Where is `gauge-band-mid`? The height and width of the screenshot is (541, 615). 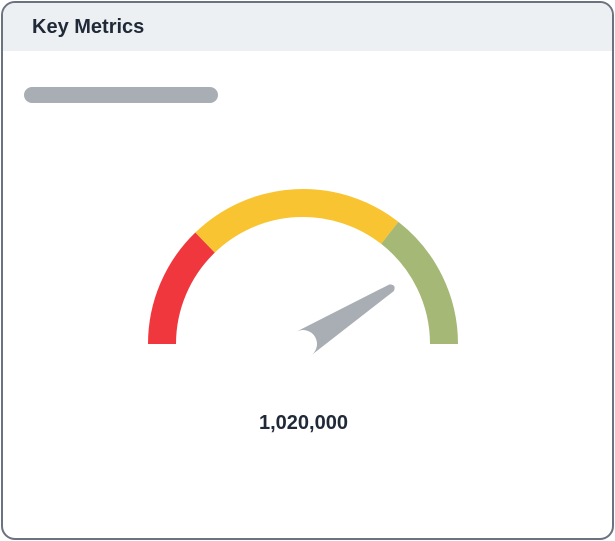
gauge-band-mid is located at coordinates (297, 221).